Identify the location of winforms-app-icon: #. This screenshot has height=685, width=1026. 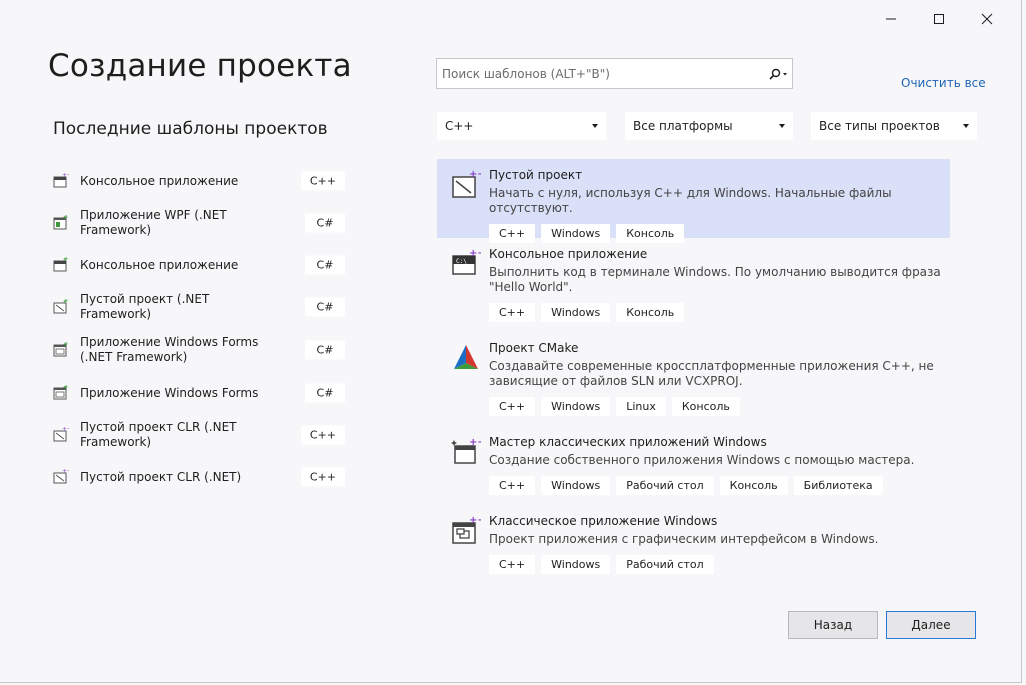
(60, 349).